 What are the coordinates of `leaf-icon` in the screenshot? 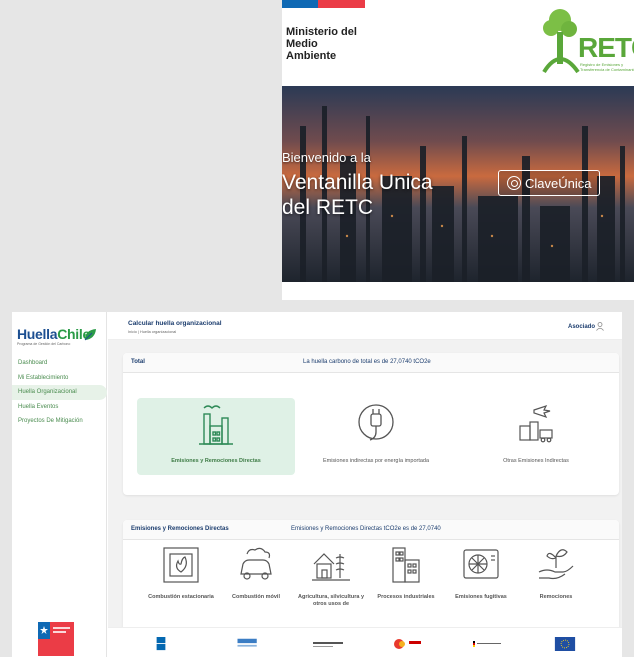 It's located at (90, 335).